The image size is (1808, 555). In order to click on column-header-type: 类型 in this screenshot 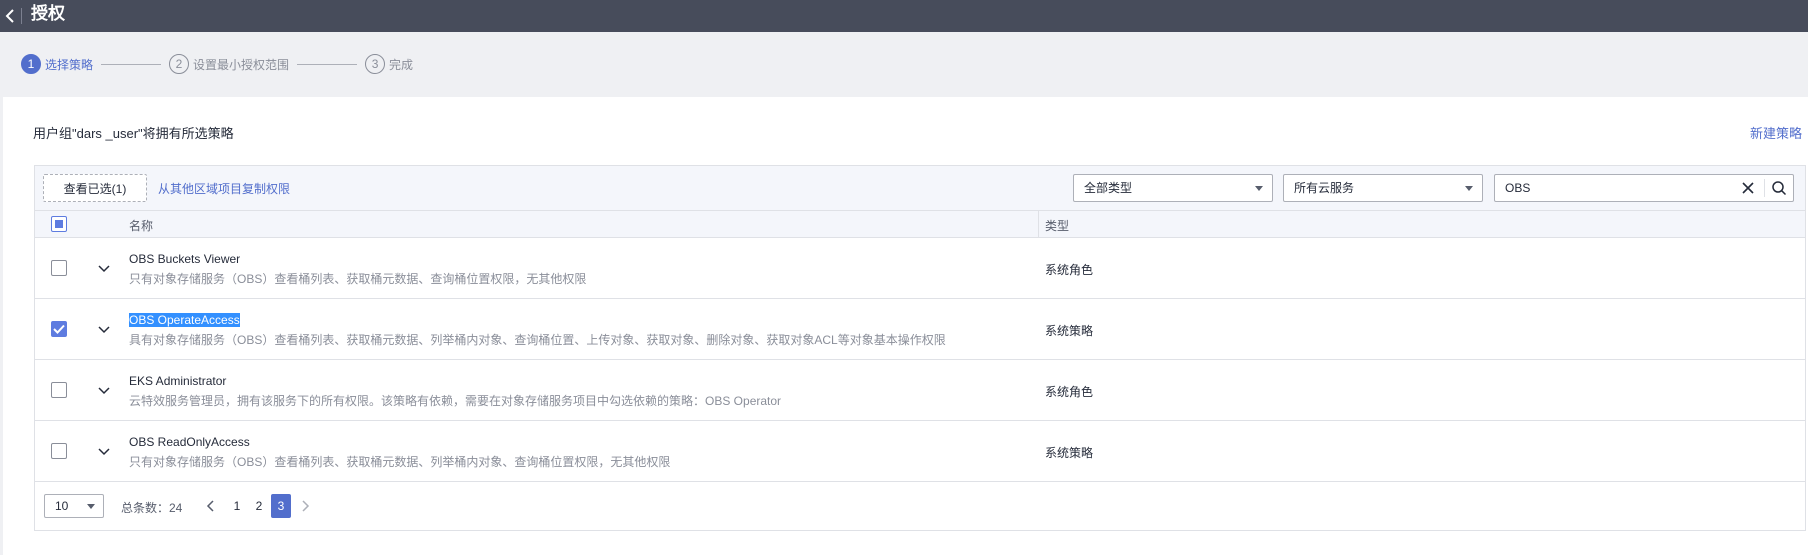, I will do `click(1057, 226)`.